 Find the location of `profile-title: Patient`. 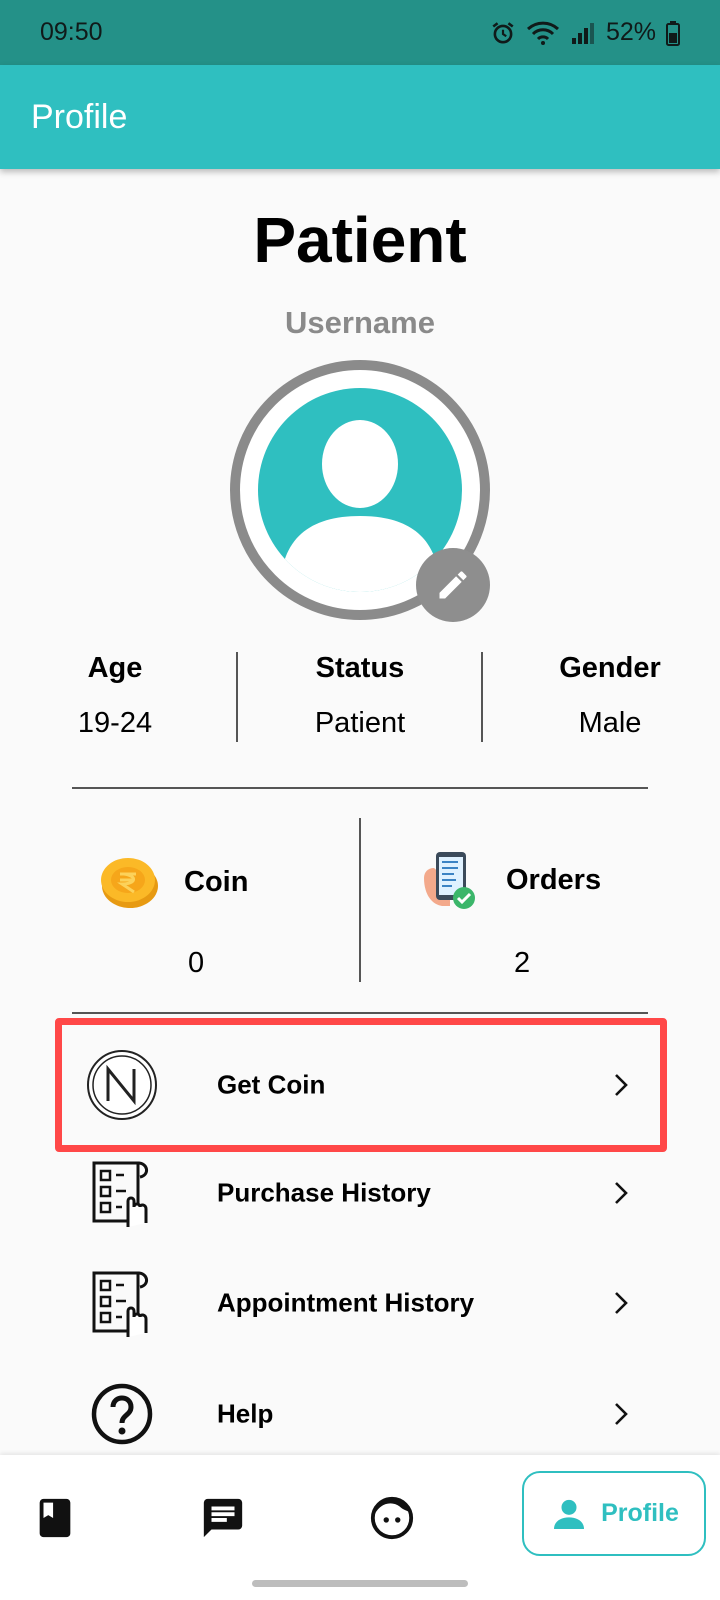

profile-title: Patient is located at coordinates (360, 240).